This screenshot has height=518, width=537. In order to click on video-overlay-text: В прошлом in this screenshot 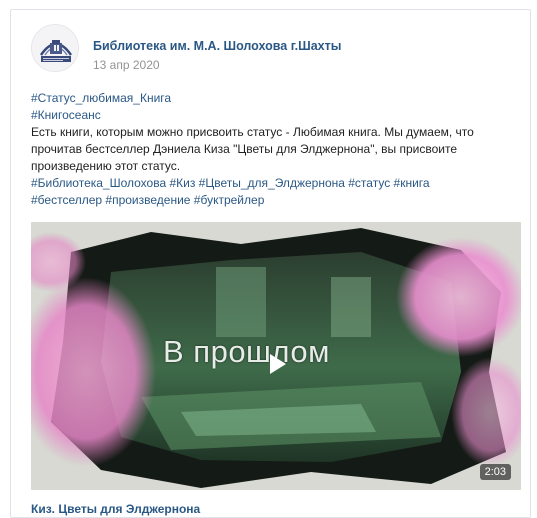, I will do `click(246, 351)`.